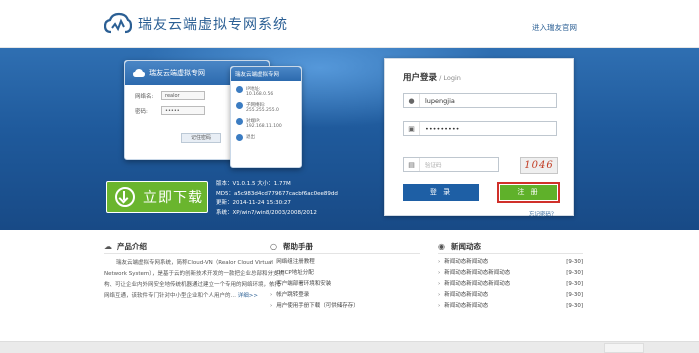  What do you see at coordinates (173, 198) in the screenshot?
I see `download-label: 立即下载` at bounding box center [173, 198].